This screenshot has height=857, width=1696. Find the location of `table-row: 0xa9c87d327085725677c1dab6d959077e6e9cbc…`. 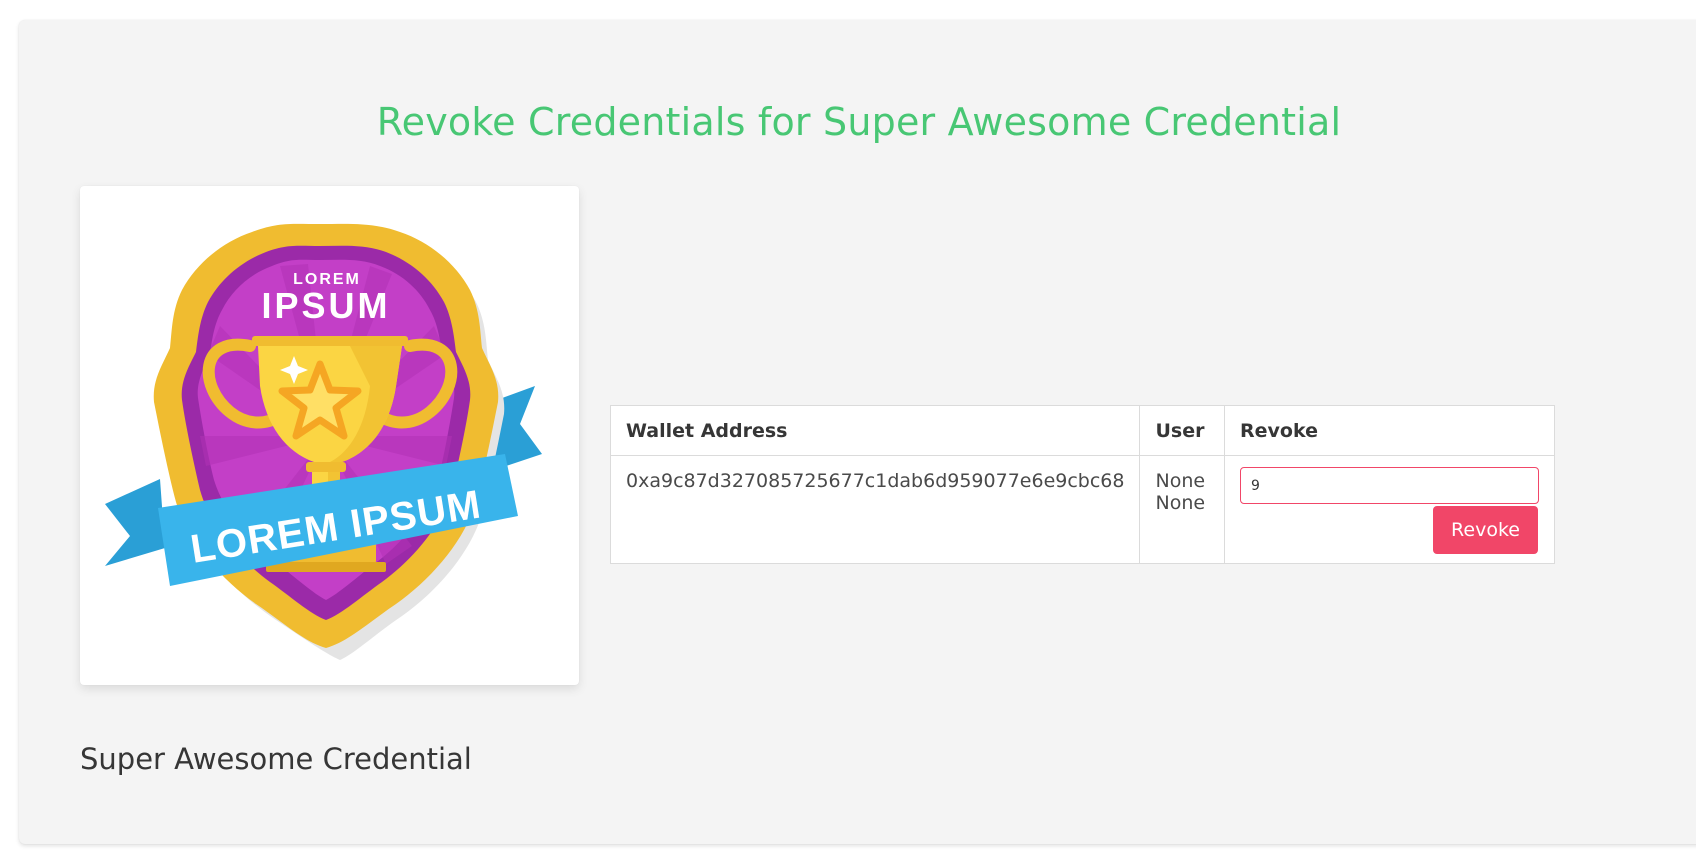

table-row: 0xa9c87d327085725677c1dab6d959077e6e9cbc… is located at coordinates (1082, 509).